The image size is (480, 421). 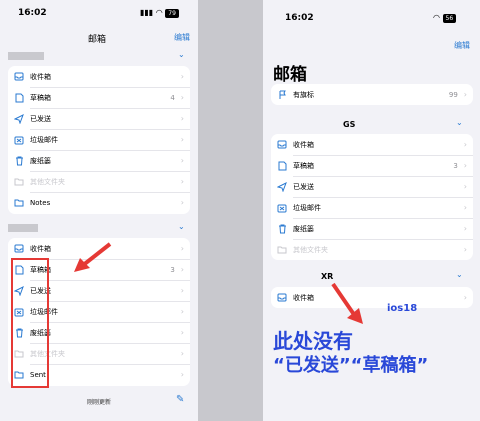 I want to click on signal-icon: ▮▮▮, so click(x=147, y=12).